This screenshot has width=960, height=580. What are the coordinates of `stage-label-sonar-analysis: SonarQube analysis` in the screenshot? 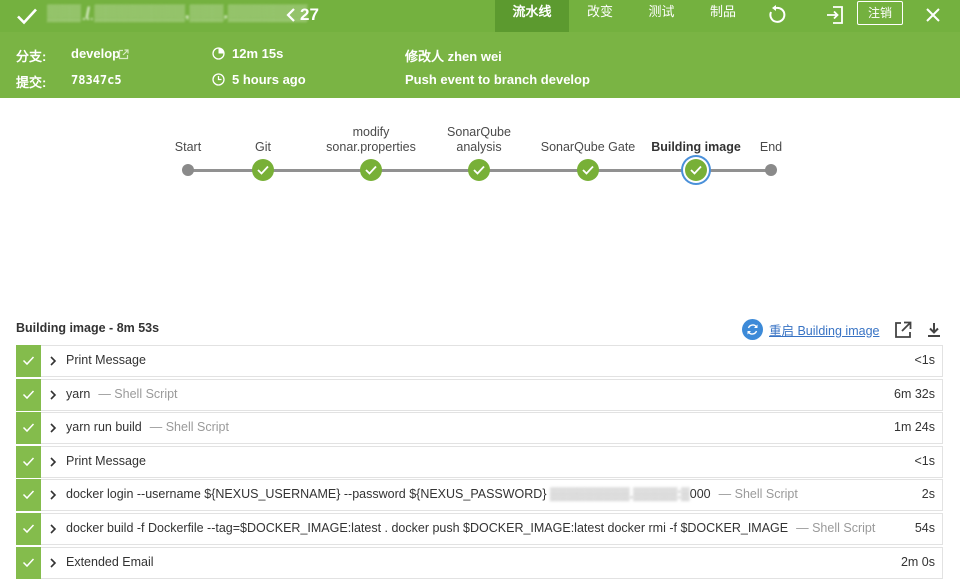 It's located at (479, 140).